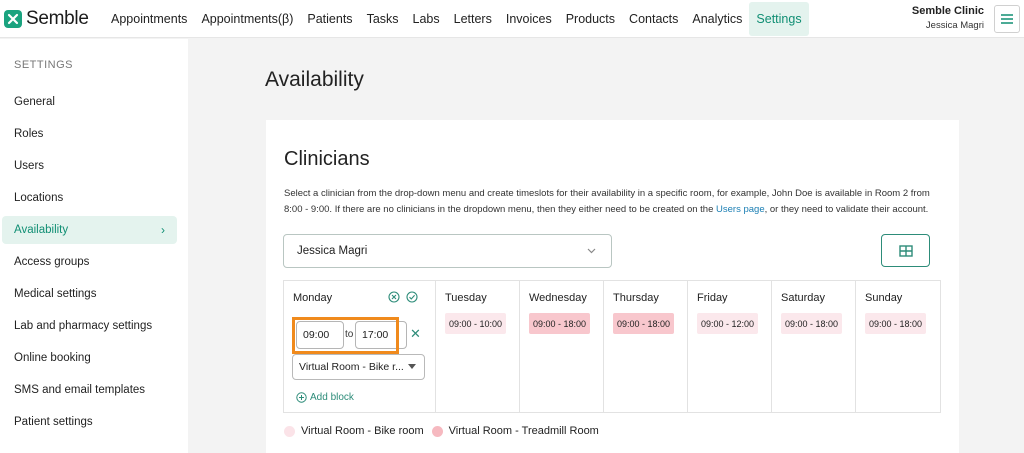 The image size is (1024, 453). Describe the element at coordinates (591, 251) in the screenshot. I see `chevron-down-icon` at that location.